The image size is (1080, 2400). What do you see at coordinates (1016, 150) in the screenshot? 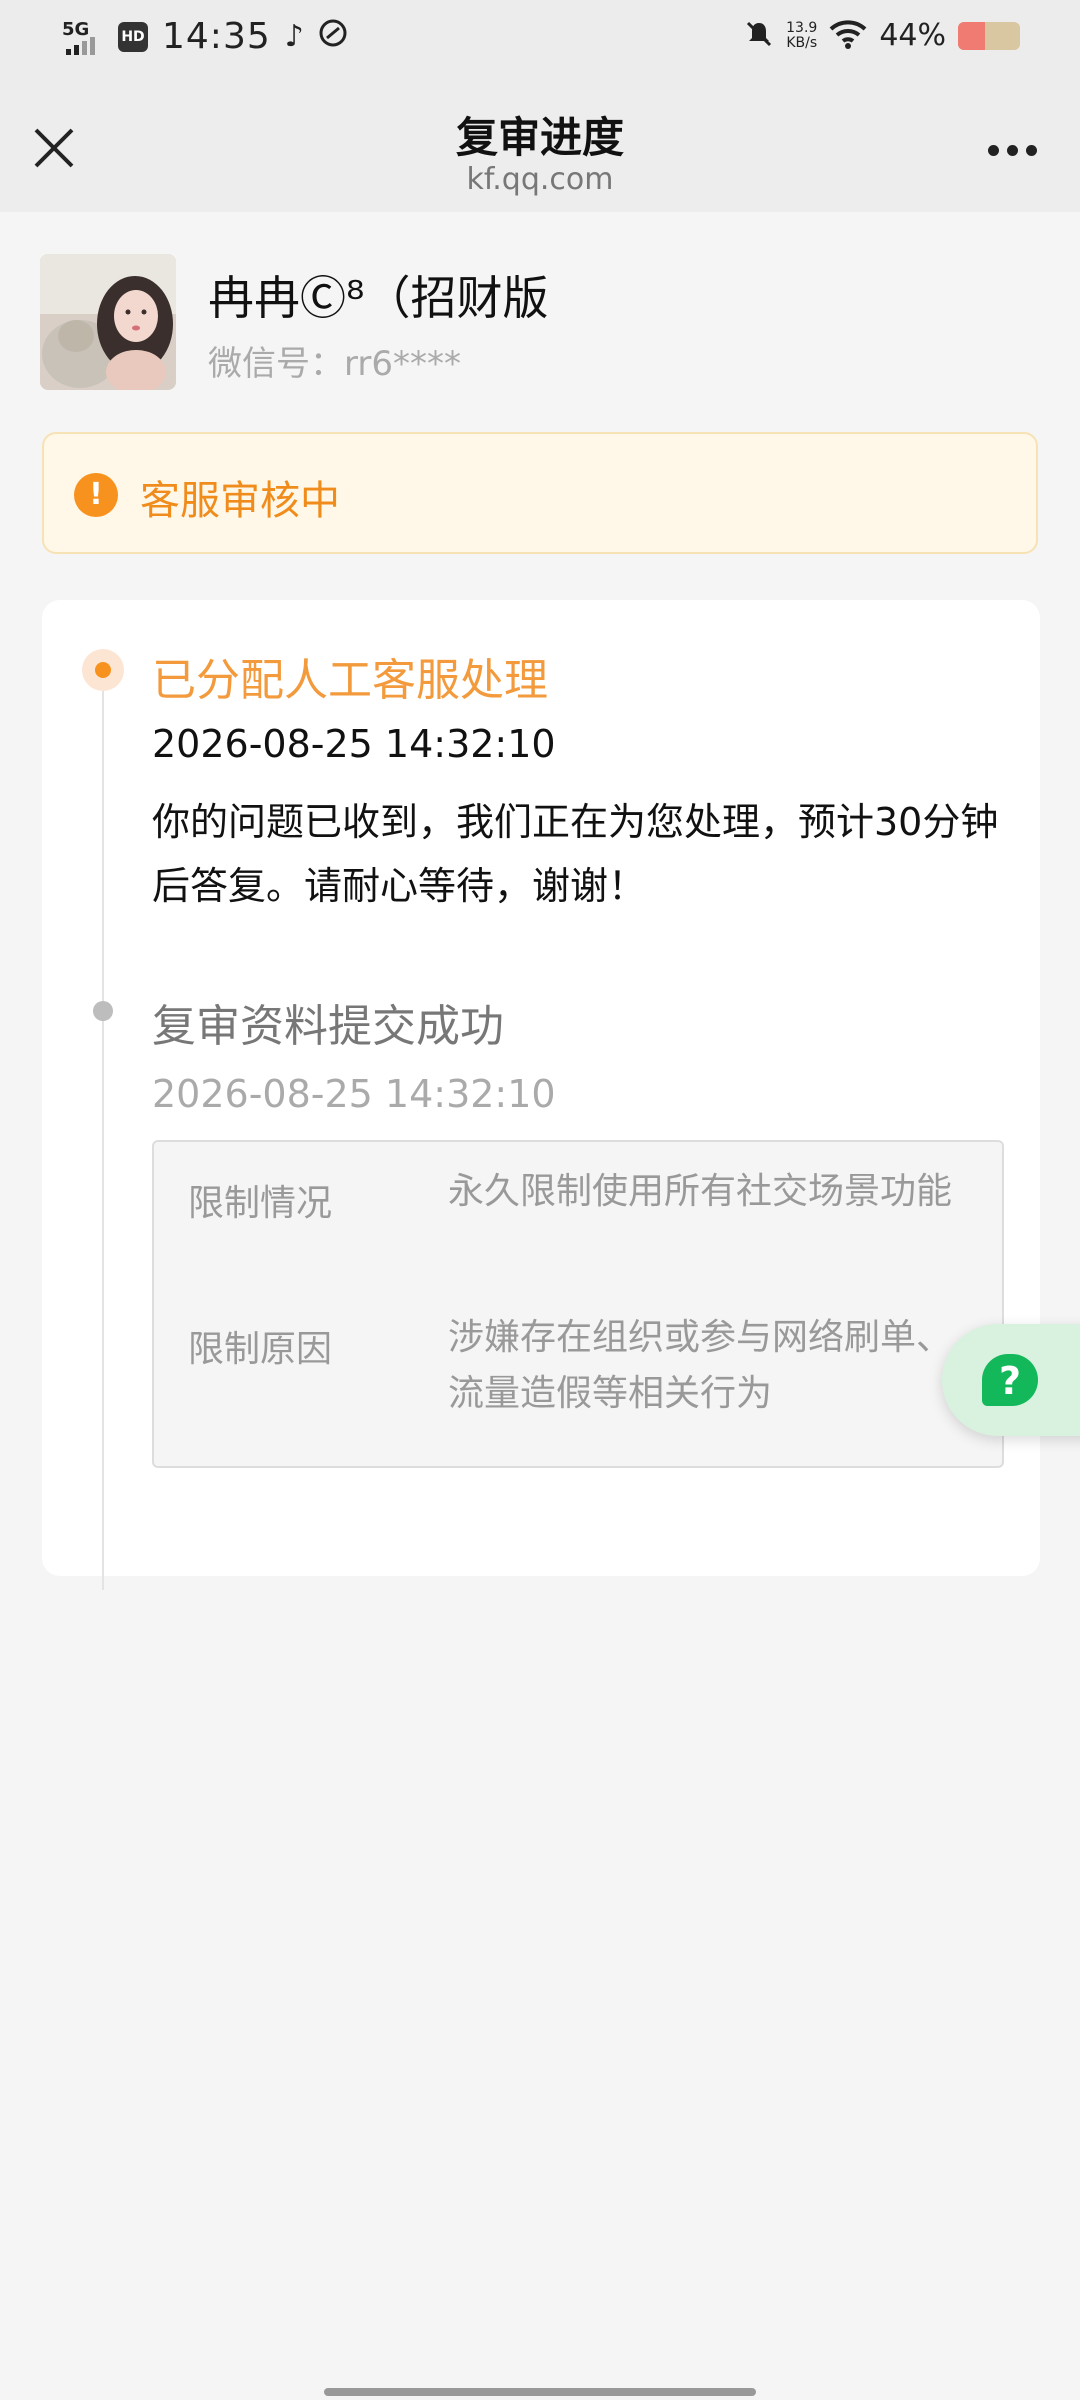
I see `more-button` at bounding box center [1016, 150].